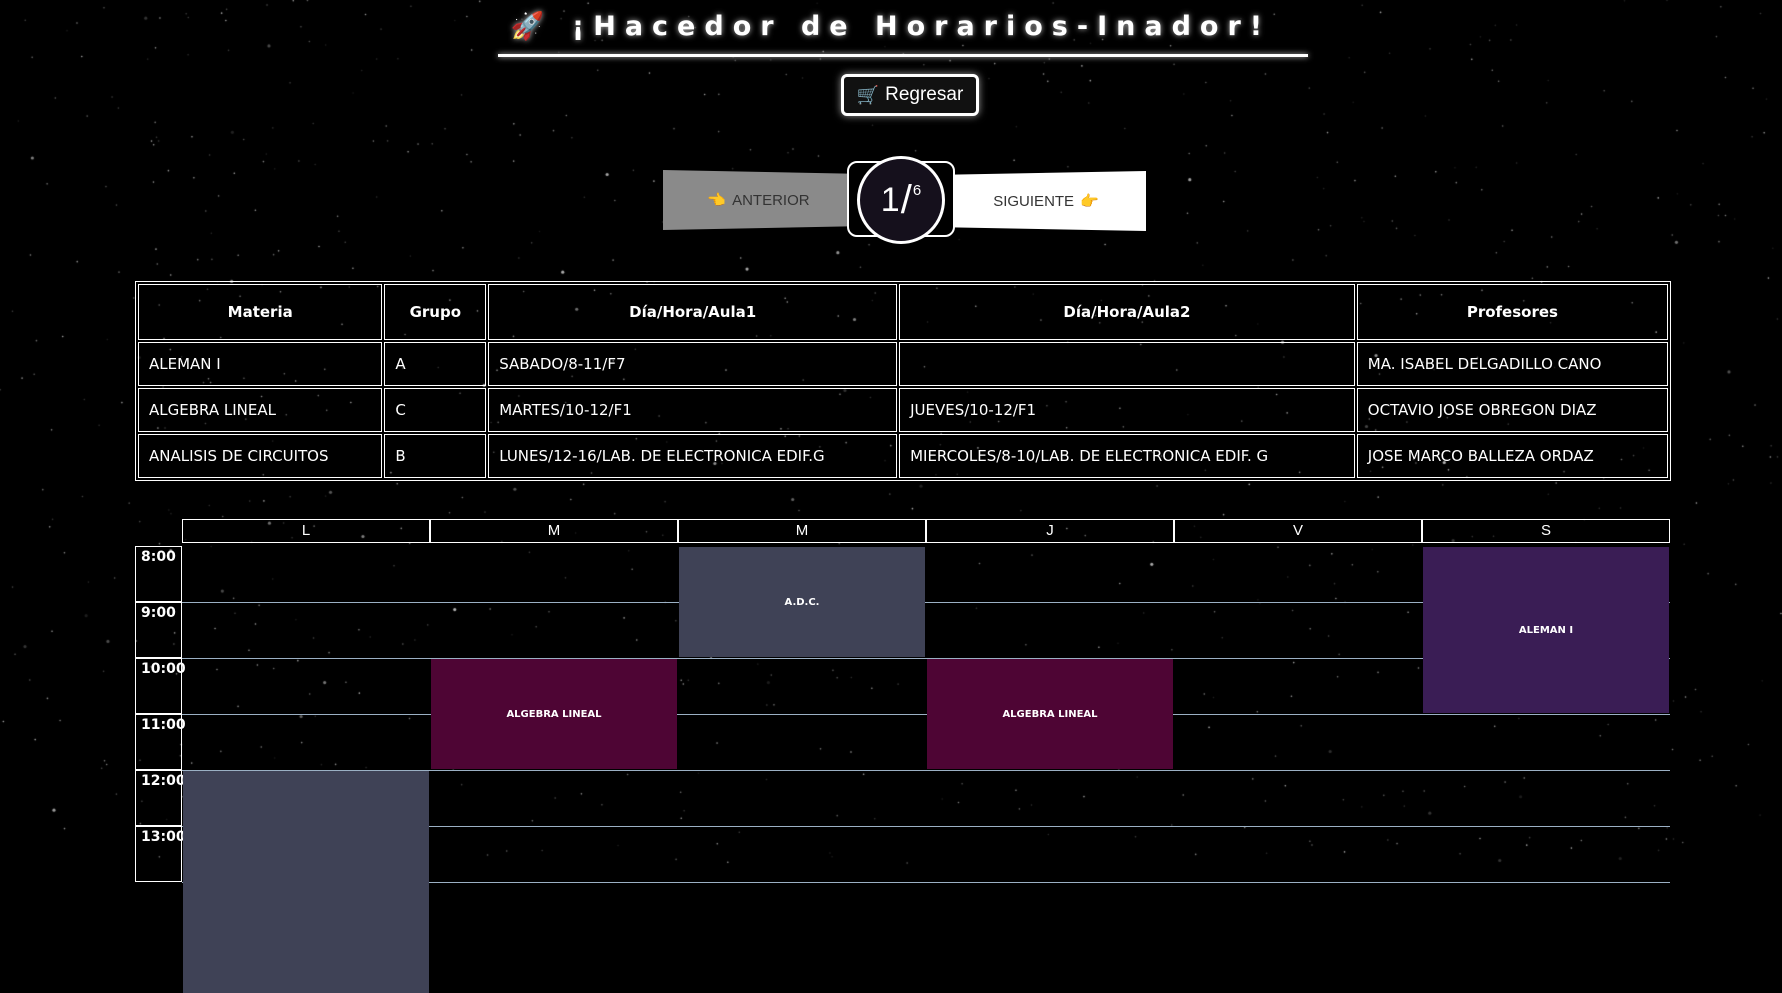  What do you see at coordinates (890, 199) in the screenshot?
I see `page-current: 1` at bounding box center [890, 199].